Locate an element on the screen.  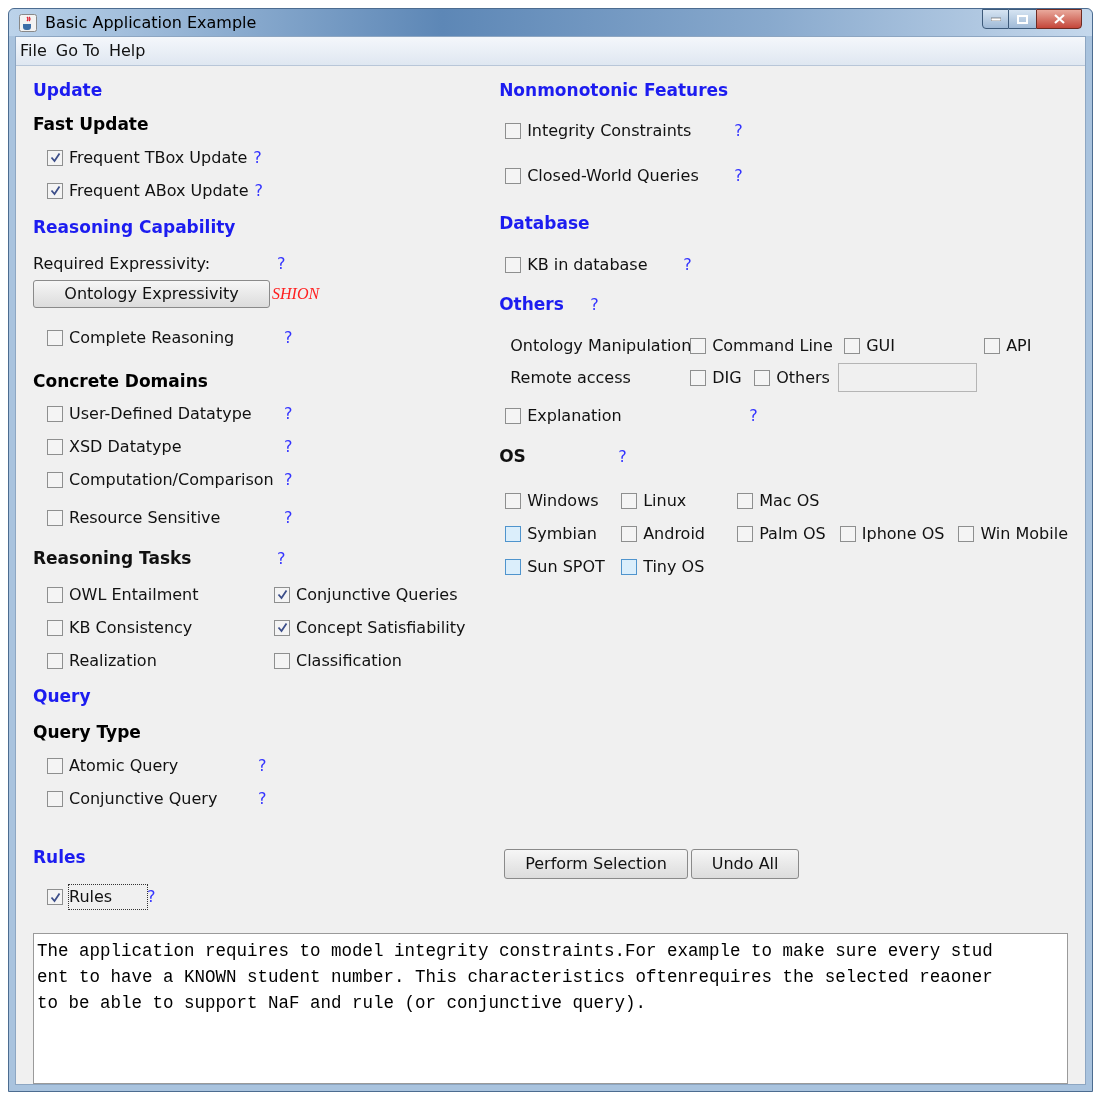
checkbox-label: Conjunctive Queries is located at coordinates (377, 594).